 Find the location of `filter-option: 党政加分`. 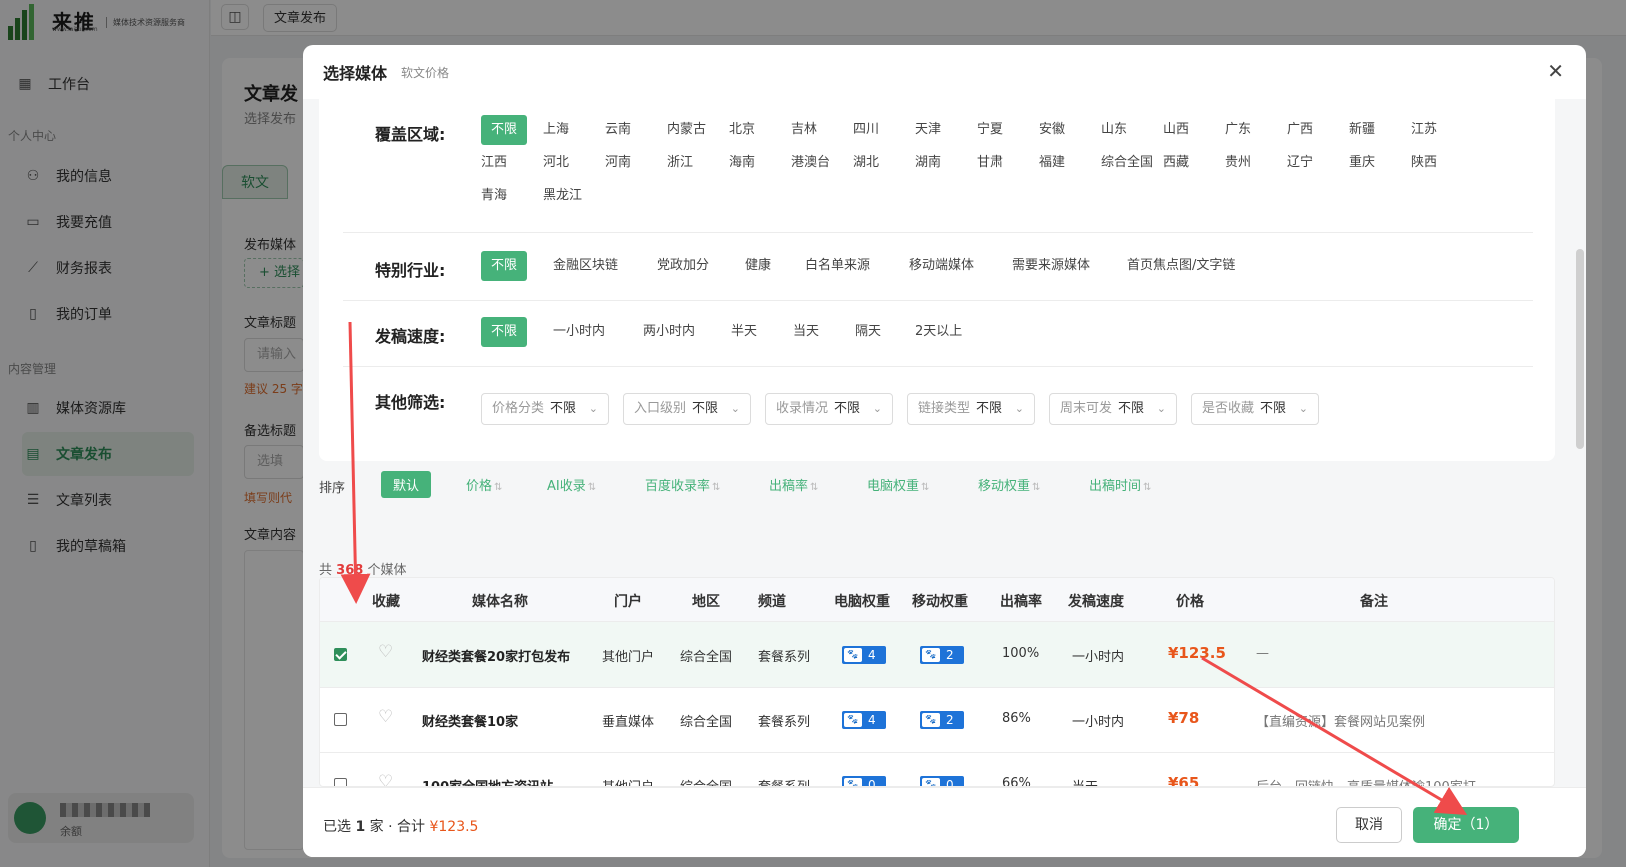

filter-option: 党政加分 is located at coordinates (683, 266).